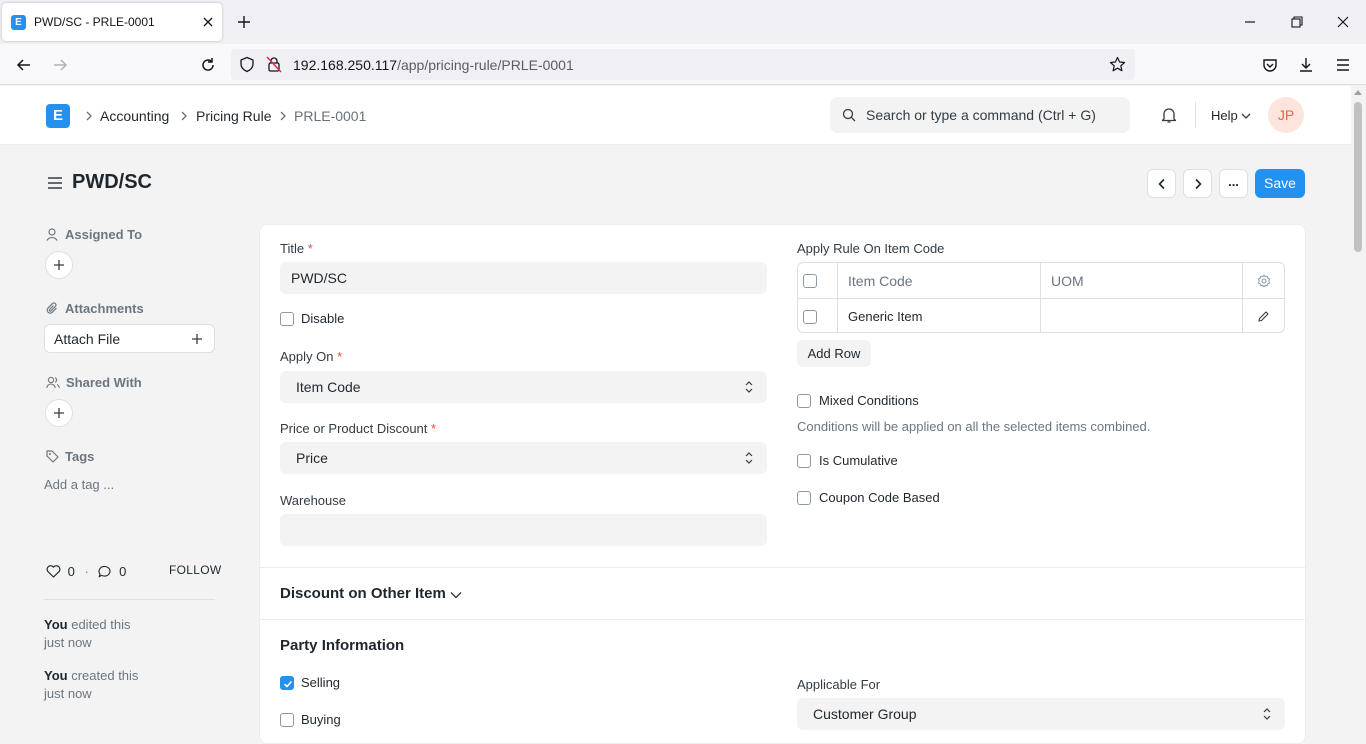 This screenshot has width=1366, height=744. What do you see at coordinates (804, 401) in the screenshot?
I see `mixed-conditions-checkbox` at bounding box center [804, 401].